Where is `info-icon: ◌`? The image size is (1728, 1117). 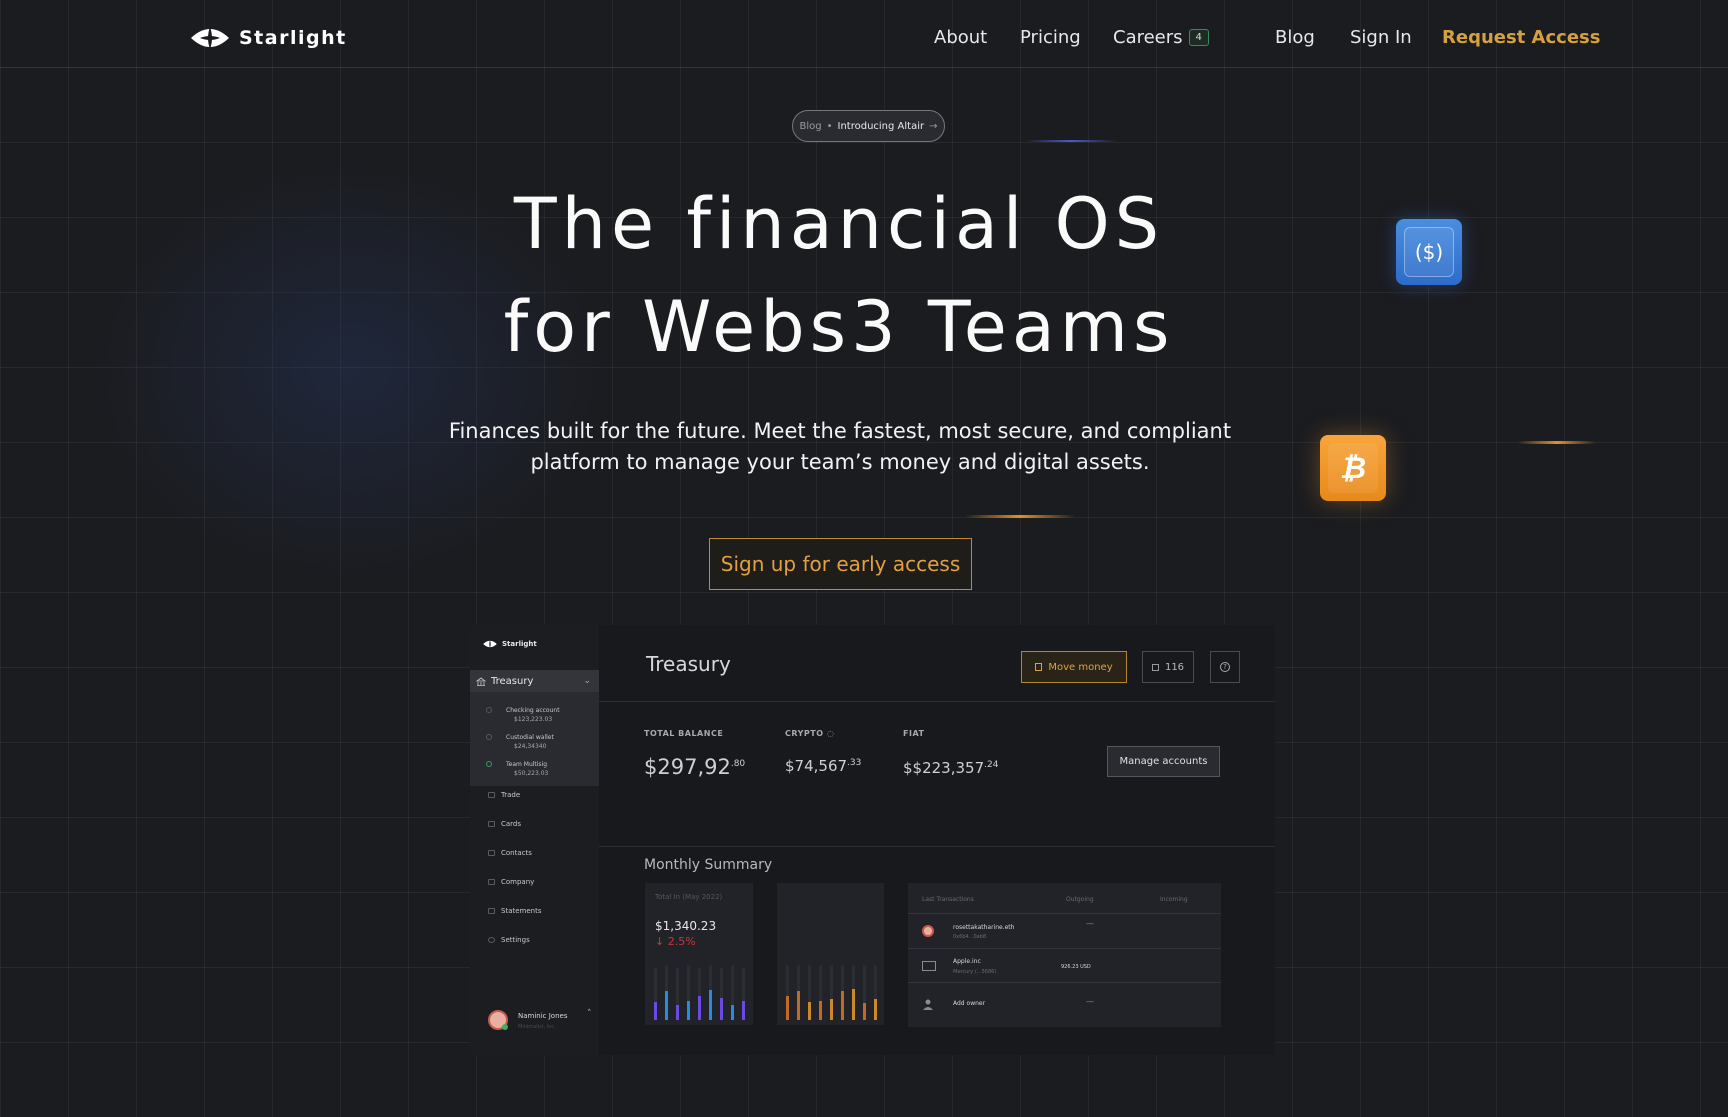
info-icon: ◌ is located at coordinates (830, 733).